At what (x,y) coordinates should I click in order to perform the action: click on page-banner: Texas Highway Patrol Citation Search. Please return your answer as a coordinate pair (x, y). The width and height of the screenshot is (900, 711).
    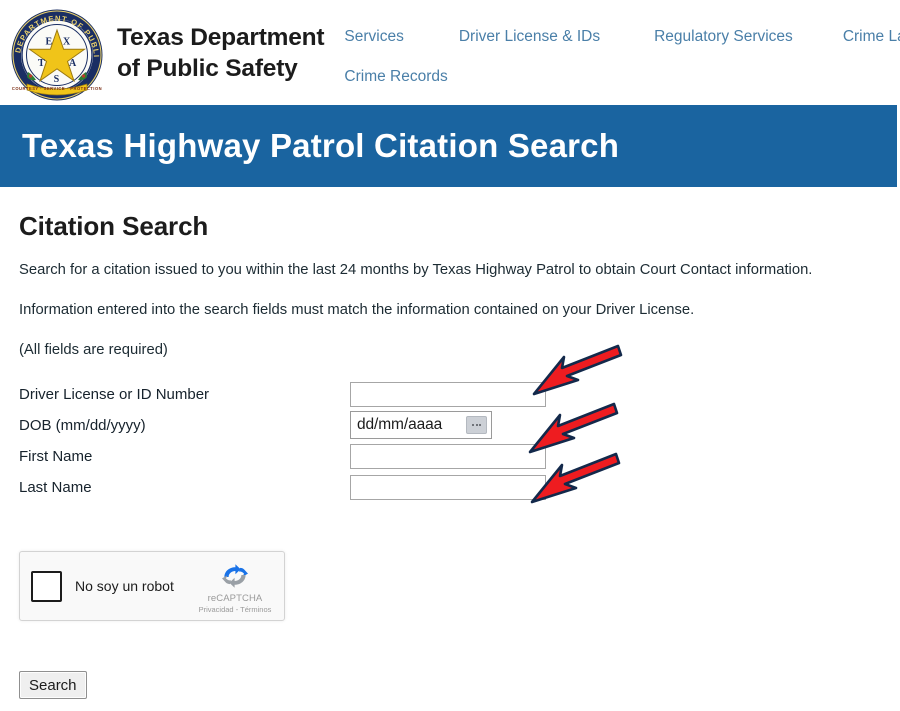
    Looking at the image, I should click on (448, 146).